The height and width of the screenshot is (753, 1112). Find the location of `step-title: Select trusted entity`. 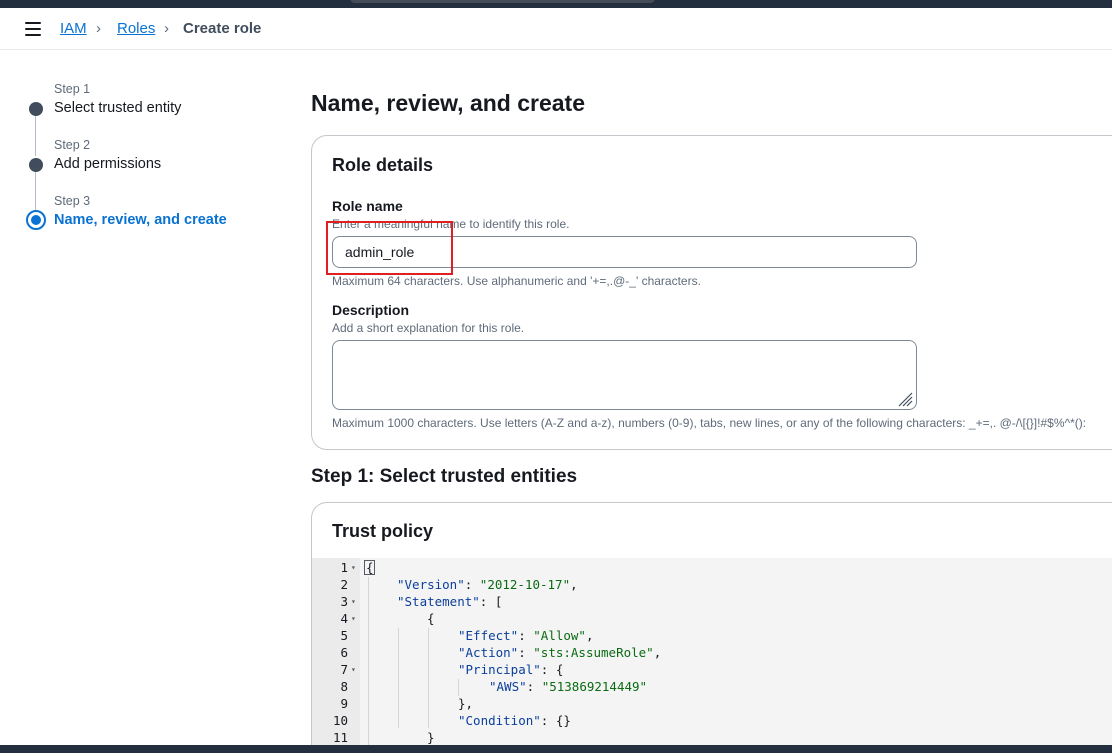

step-title: Select trusted entity is located at coordinates (117, 108).